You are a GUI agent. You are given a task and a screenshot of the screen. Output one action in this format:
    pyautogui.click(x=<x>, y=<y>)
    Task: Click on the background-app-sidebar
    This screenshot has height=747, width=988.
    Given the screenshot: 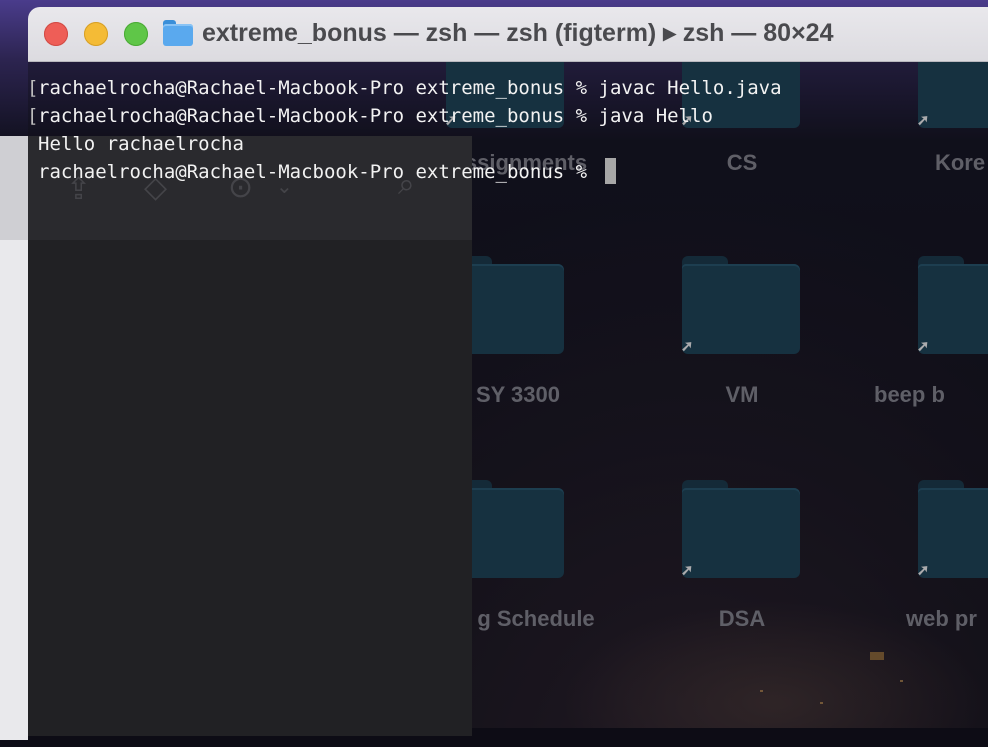 What is the action you would take?
    pyautogui.click(x=14, y=490)
    